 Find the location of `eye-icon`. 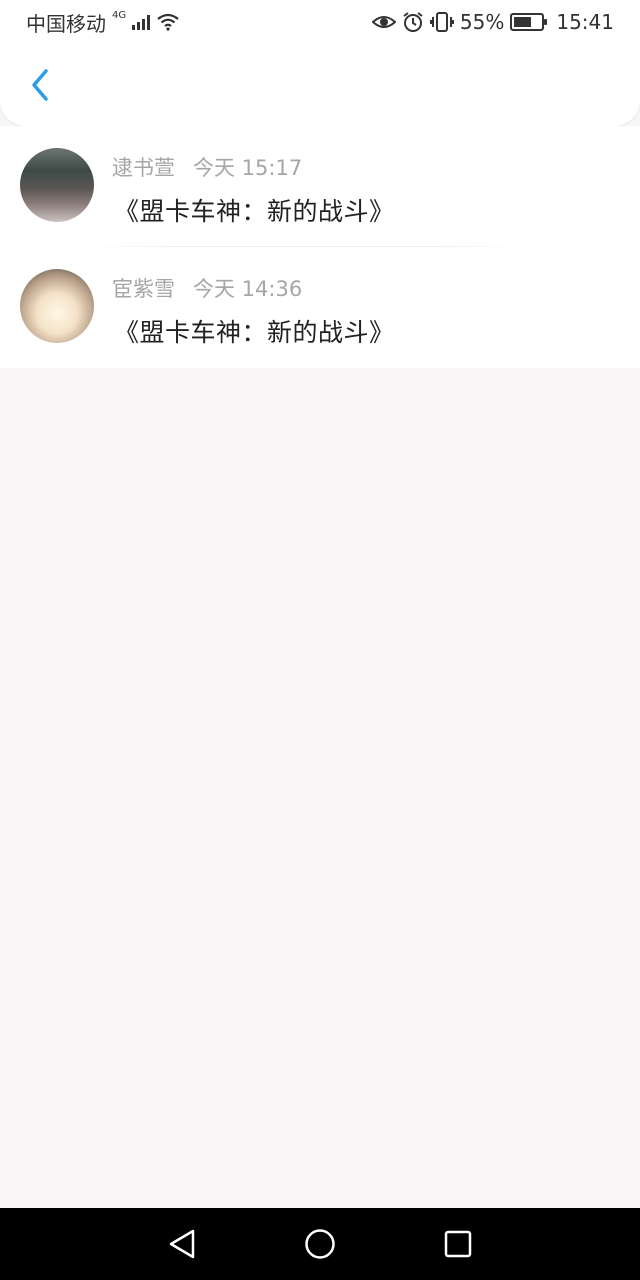

eye-icon is located at coordinates (383, 22).